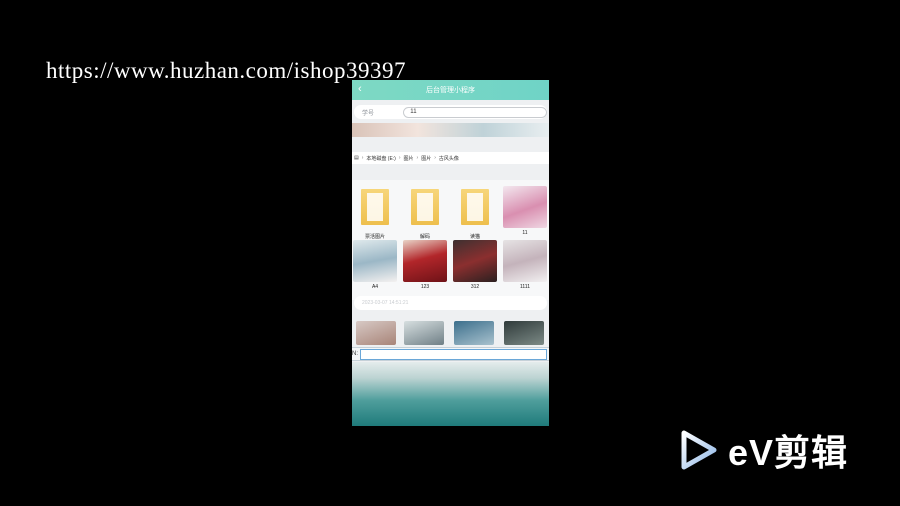 The width and height of the screenshot is (900, 506). What do you see at coordinates (450, 90) in the screenshot?
I see `page-title: 后台管理小程序` at bounding box center [450, 90].